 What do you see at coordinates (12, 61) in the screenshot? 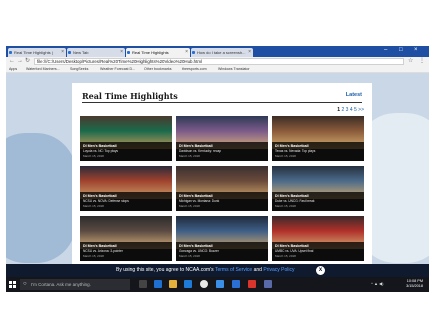
I see `back-icon: ←` at bounding box center [12, 61].